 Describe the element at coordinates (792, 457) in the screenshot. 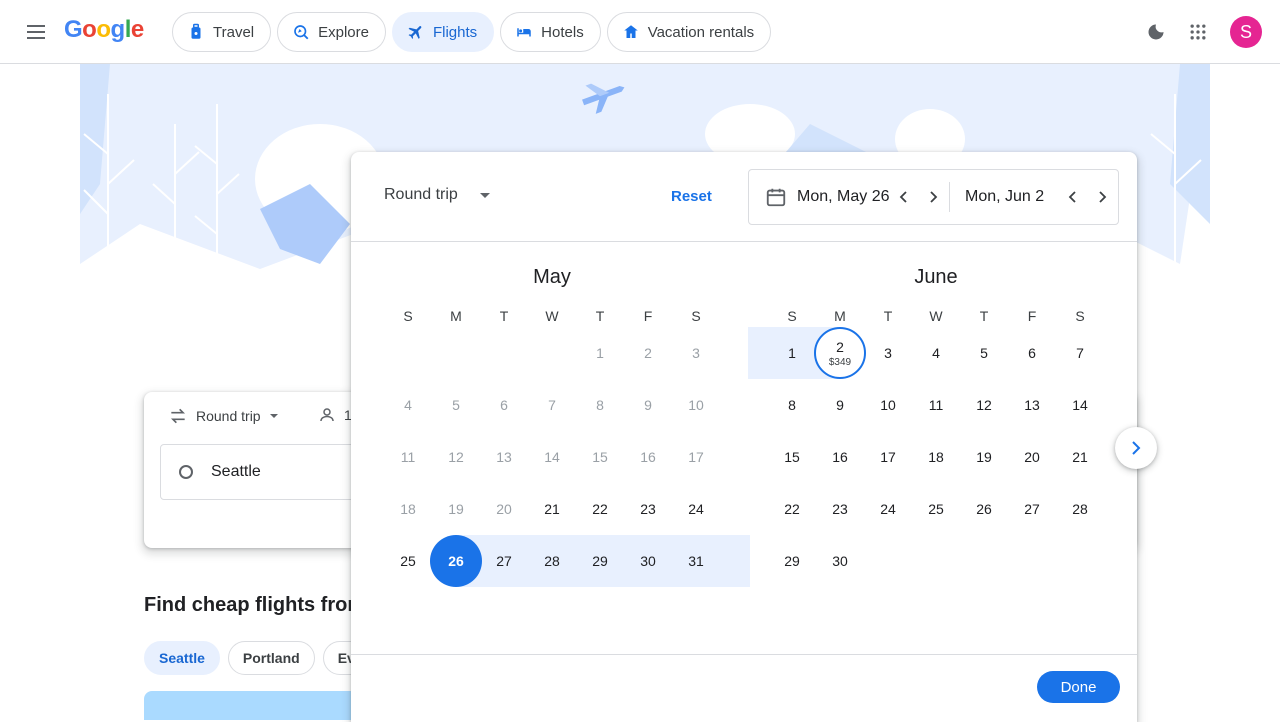

I see `calendar-day: 15` at that location.